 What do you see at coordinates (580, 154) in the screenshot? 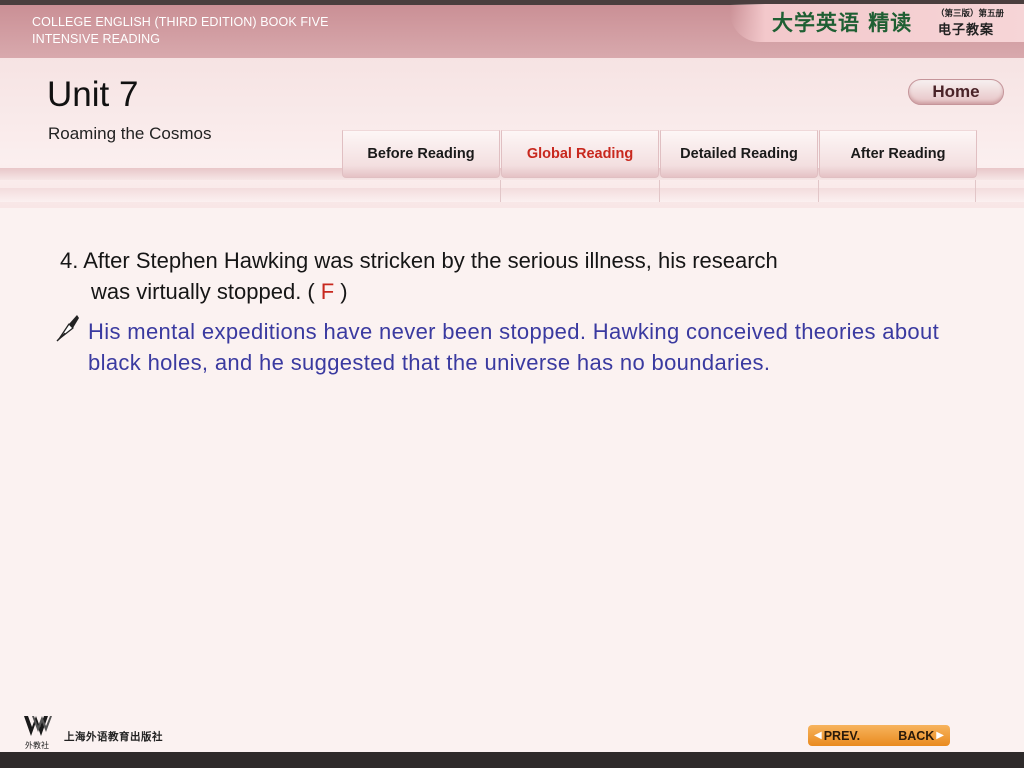
I see `tab-global-reading: Global Reading` at bounding box center [580, 154].